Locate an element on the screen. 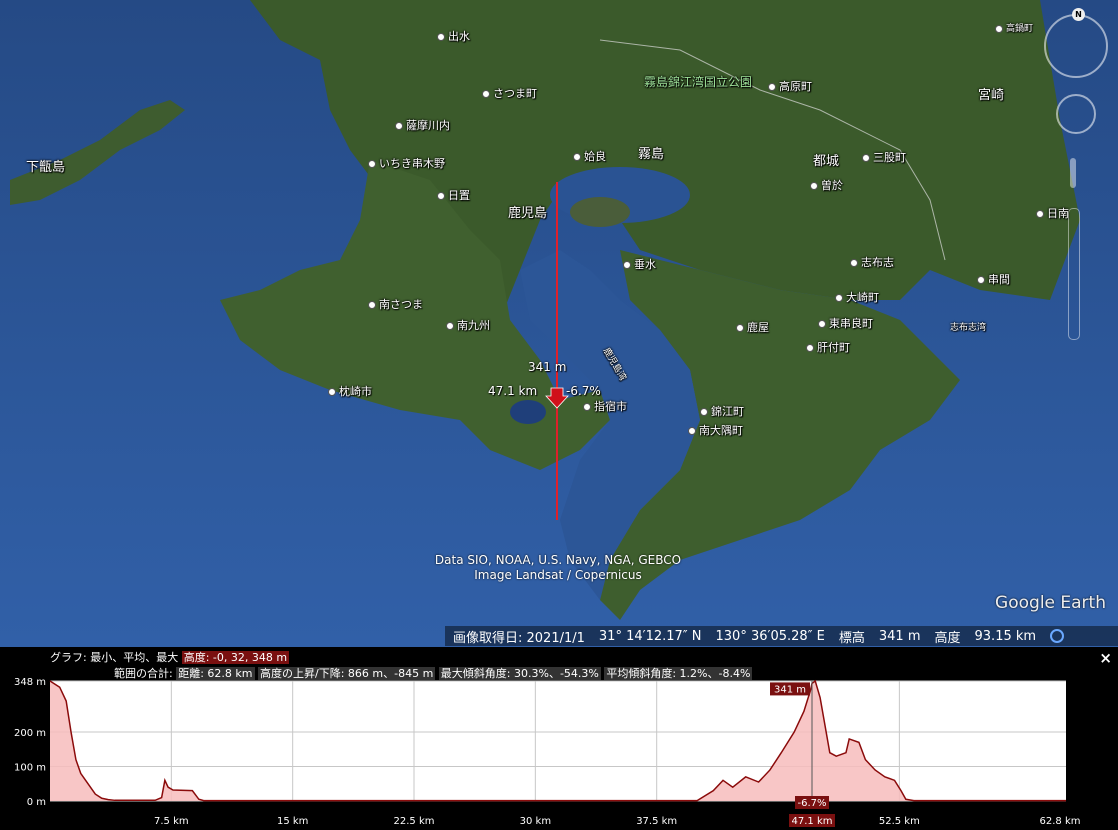 The width and height of the screenshot is (1118, 830). place-label: 姶良 is located at coordinates (589, 156).